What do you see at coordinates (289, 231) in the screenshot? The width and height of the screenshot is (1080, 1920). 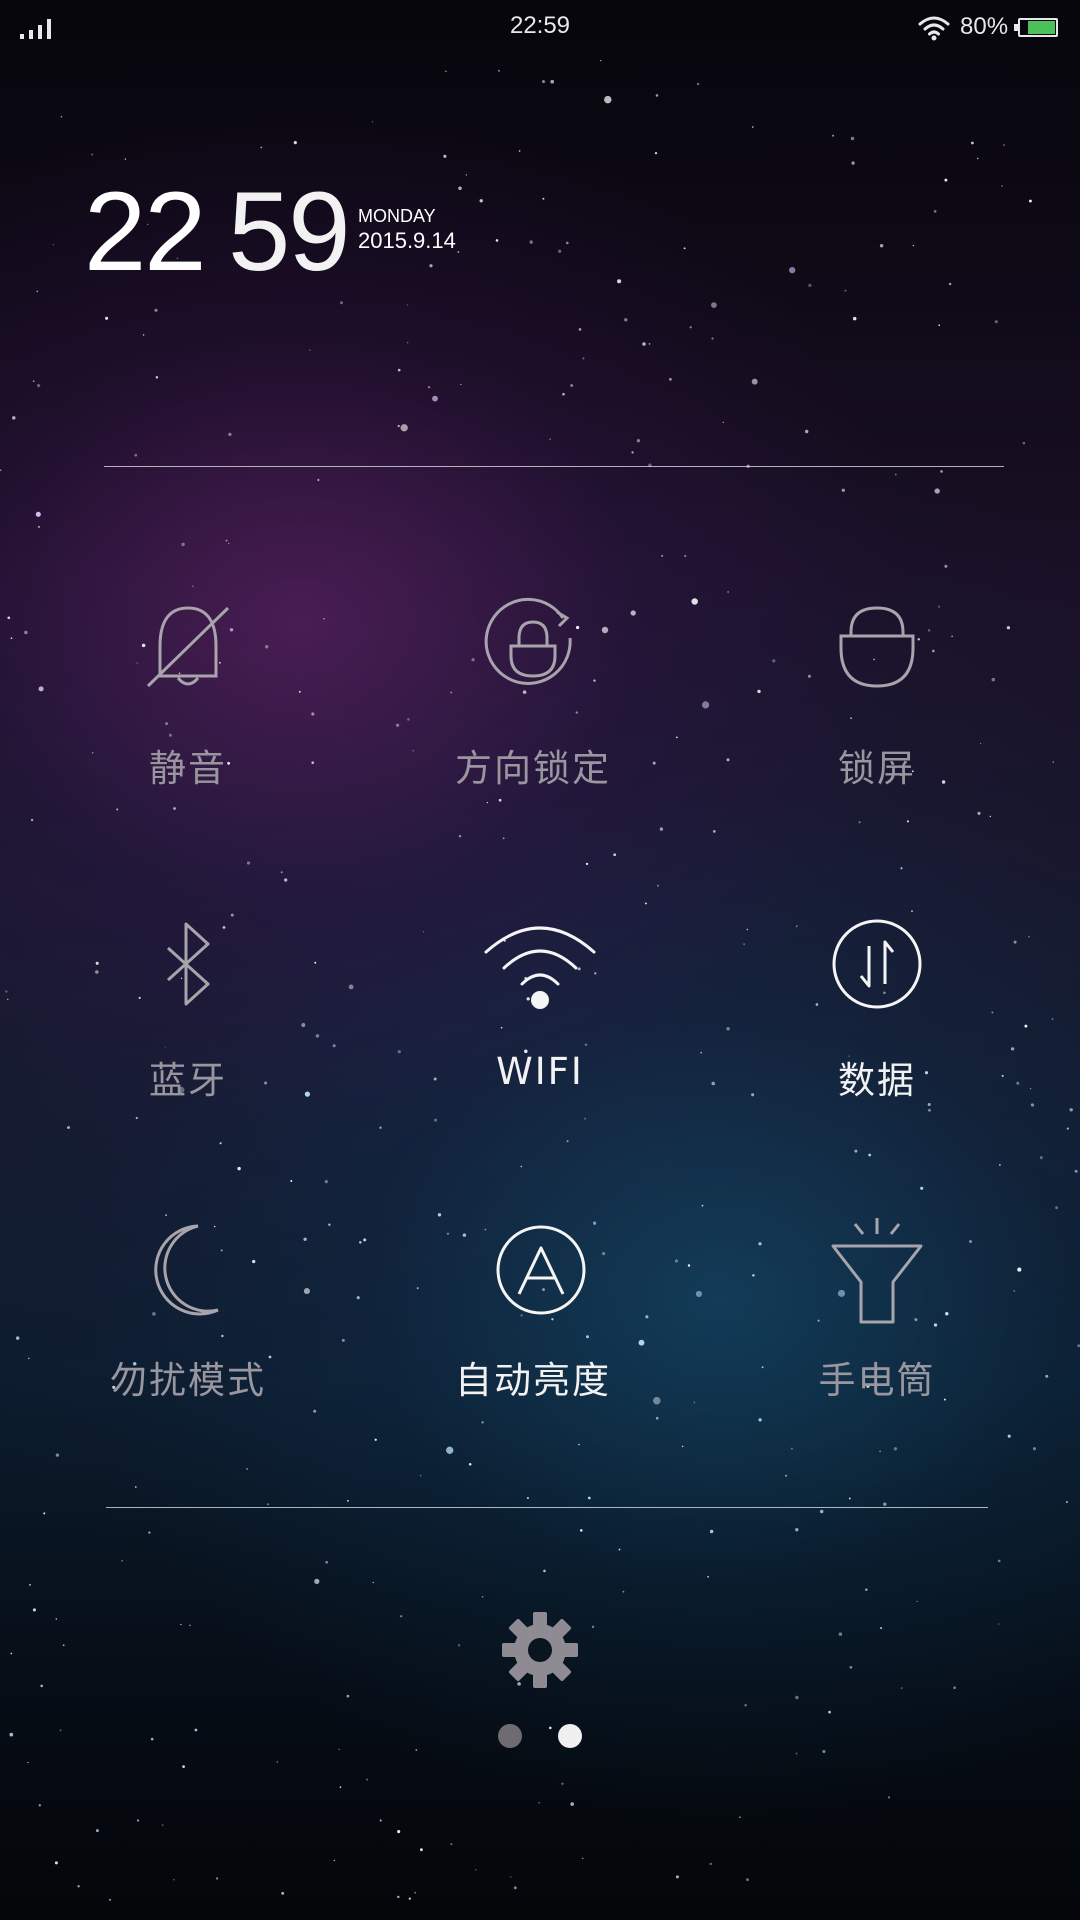 I see `clock-minutes: 59` at bounding box center [289, 231].